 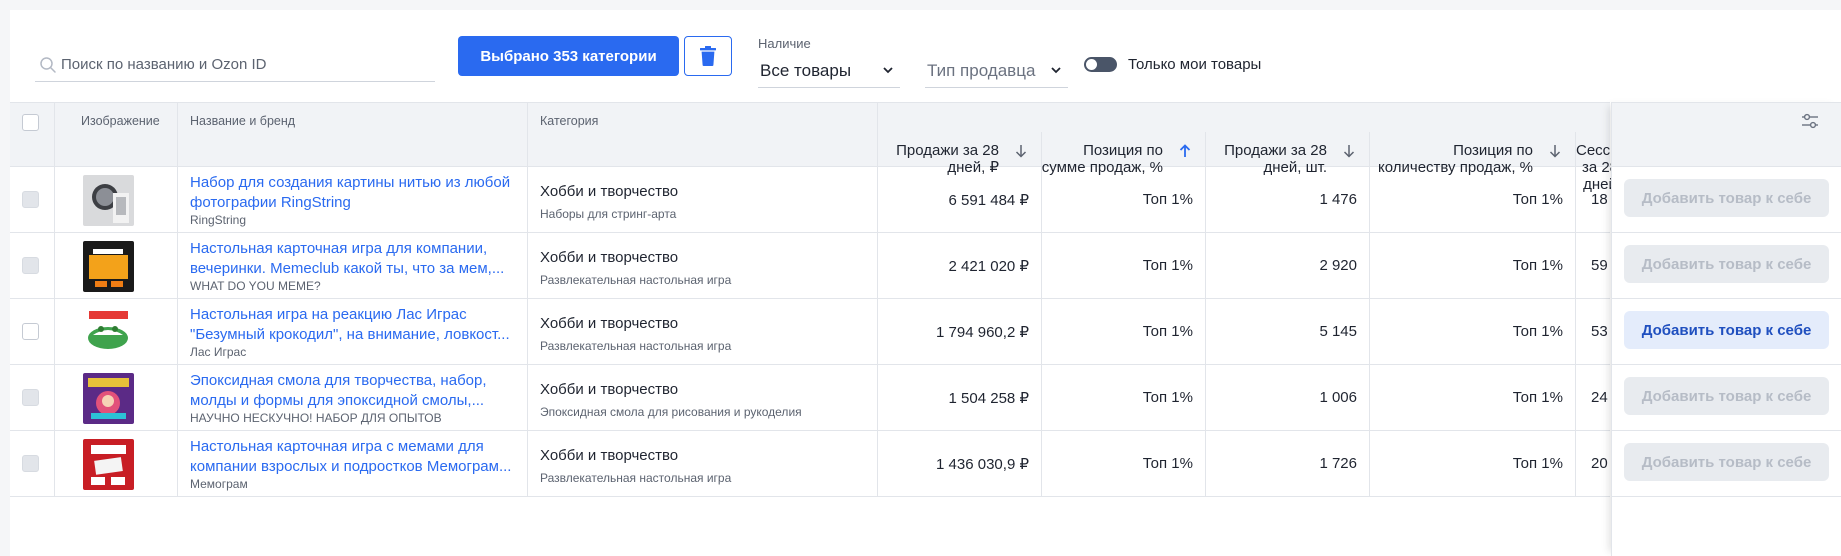 I want to click on sales-qty-cell: 1 476, so click(x=1288, y=199).